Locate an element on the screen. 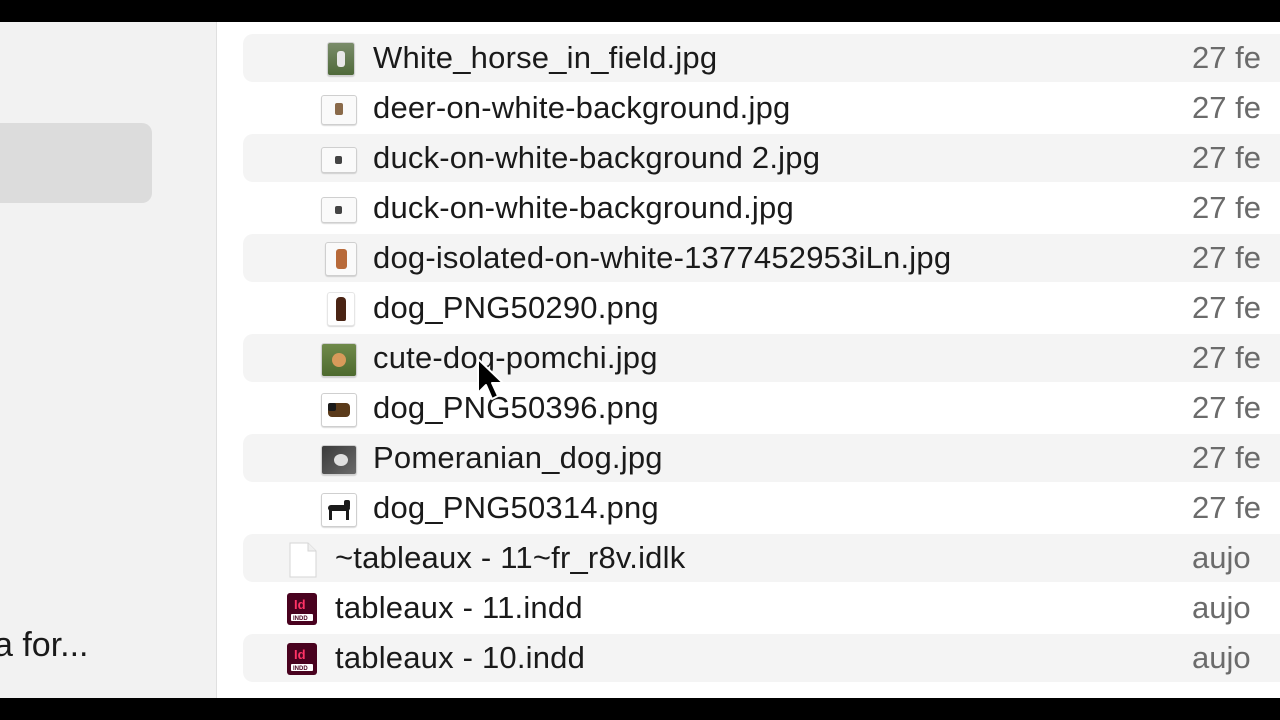 Image resolution: width=1280 pixels, height=720 pixels. file-name: duck-on-white-background.jpg is located at coordinates (583, 207).